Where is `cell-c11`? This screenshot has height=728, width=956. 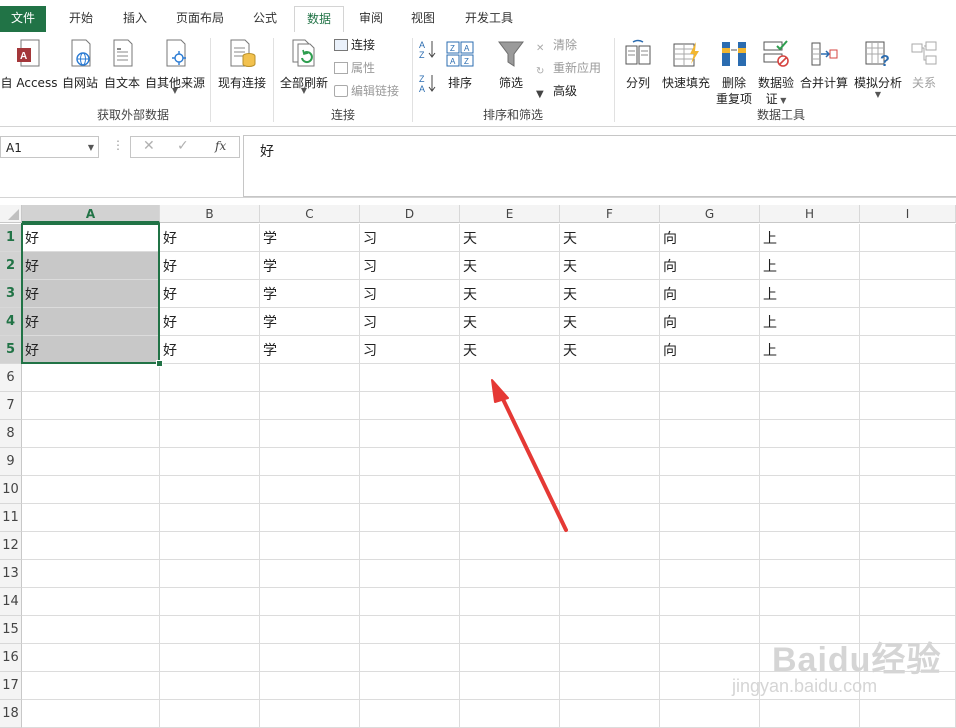
cell-c11 is located at coordinates (310, 518).